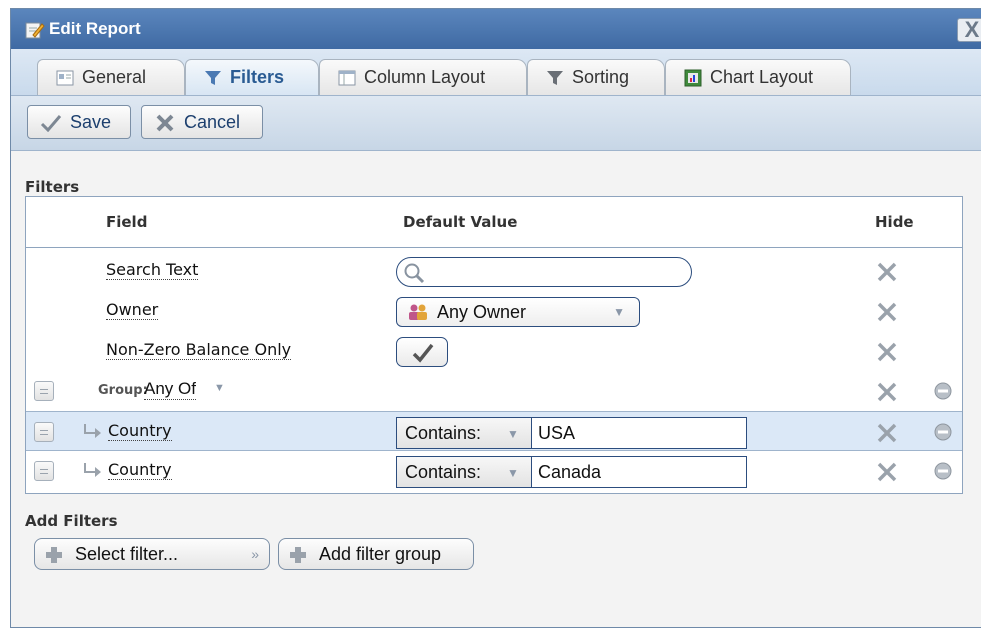 This screenshot has width=981, height=628. I want to click on tab-general-label: General, so click(114, 77).